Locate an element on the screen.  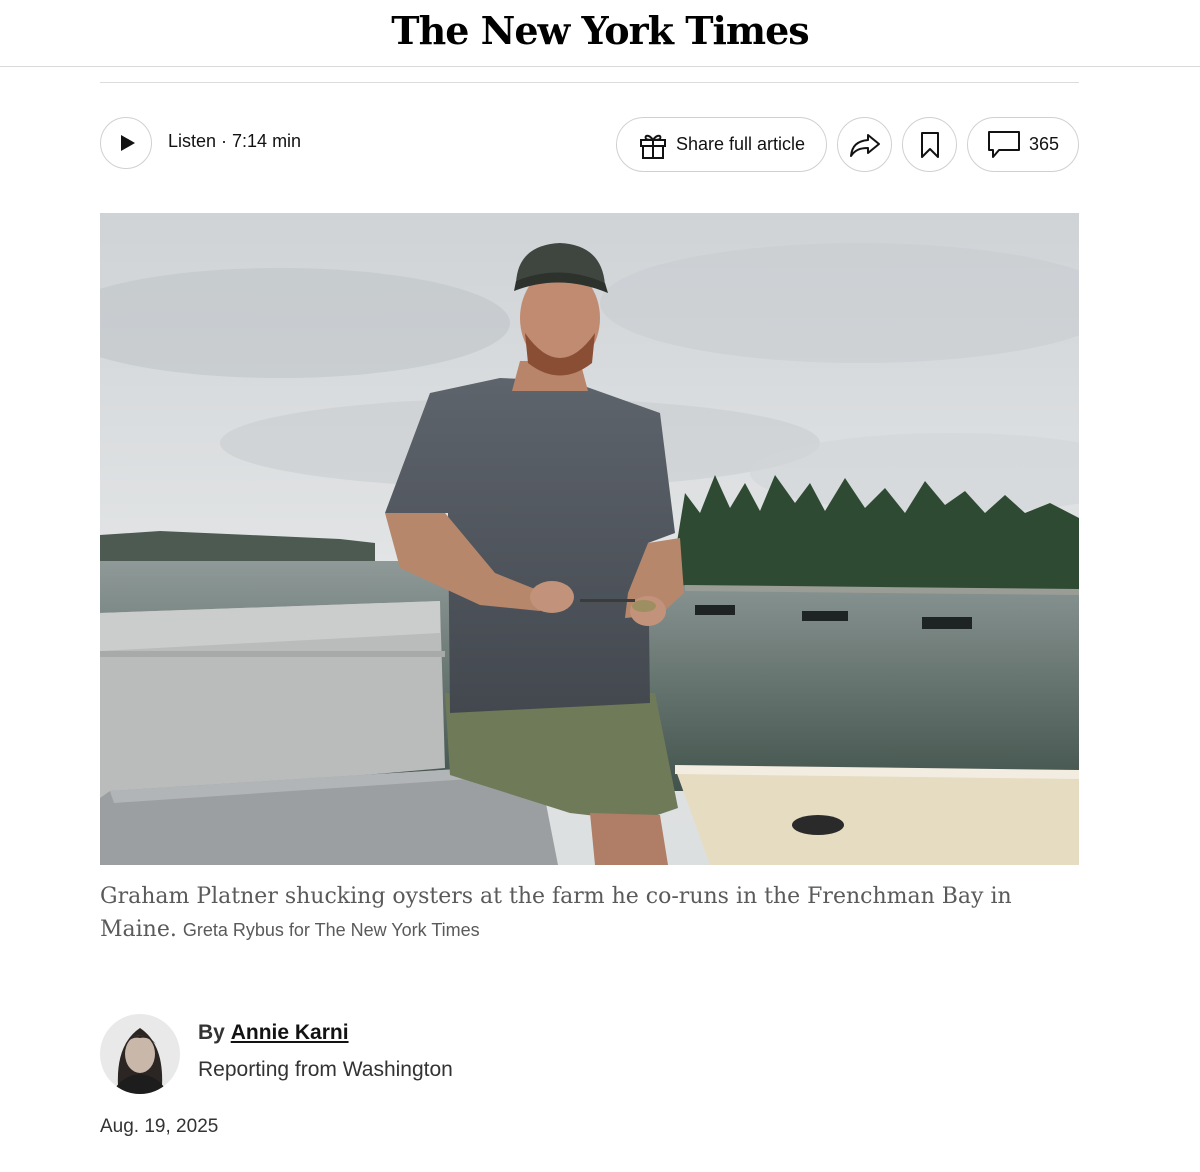
comment-count: 365 is located at coordinates (1044, 144).